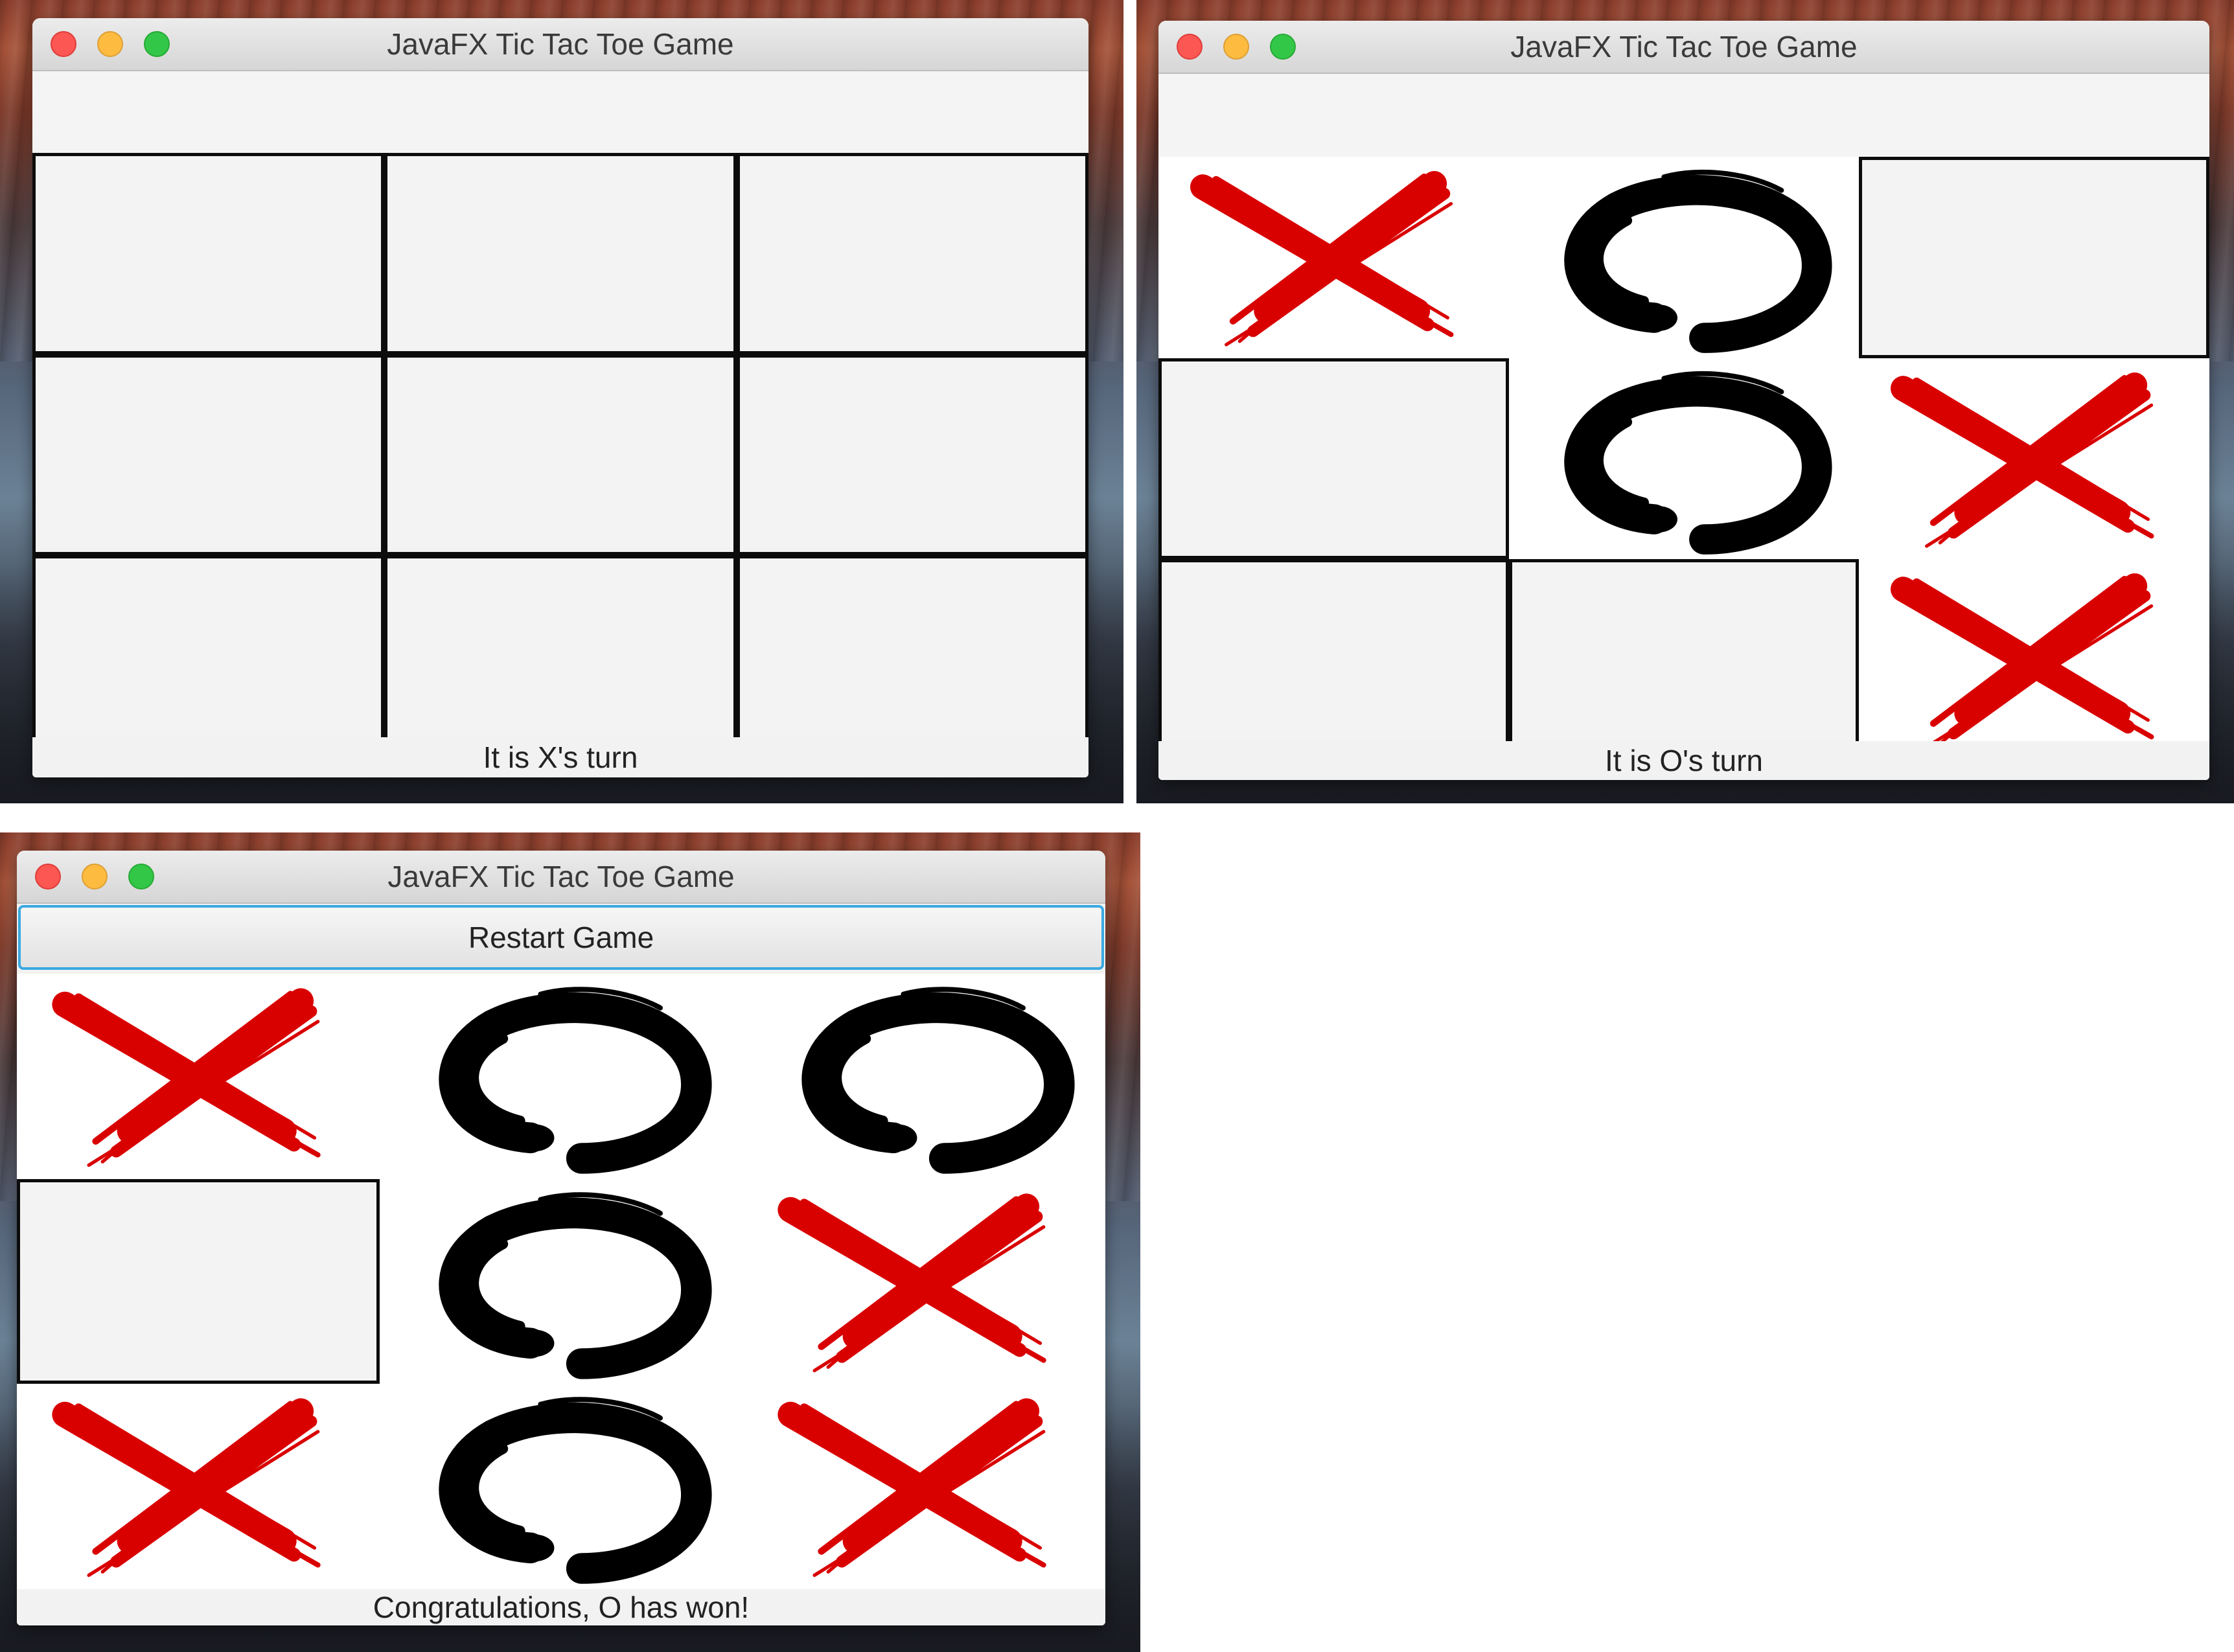 This screenshot has height=1652, width=2234. I want to click on restart-game-button: Restart Game, so click(561, 937).